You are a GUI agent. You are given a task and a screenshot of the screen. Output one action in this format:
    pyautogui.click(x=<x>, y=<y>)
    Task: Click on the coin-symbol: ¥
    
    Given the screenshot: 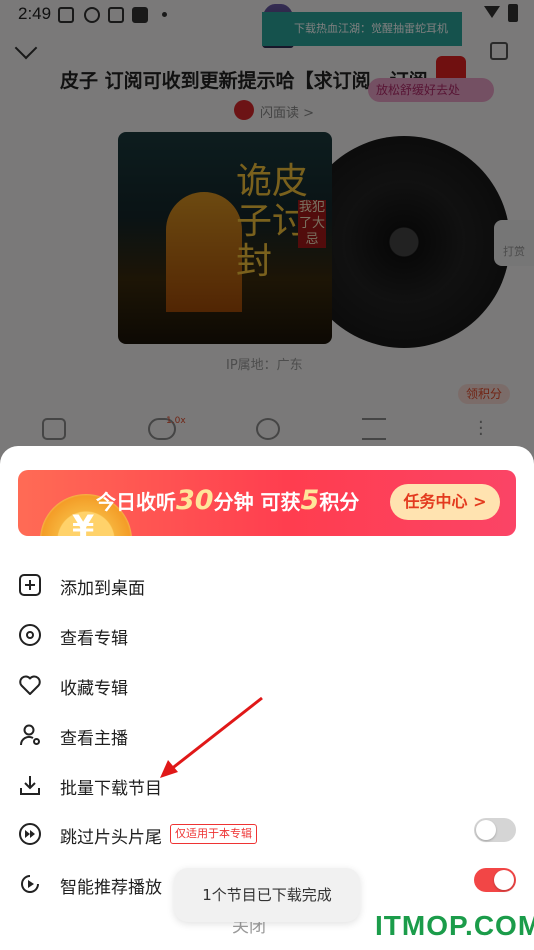 What is the action you would take?
    pyautogui.click(x=83, y=522)
    